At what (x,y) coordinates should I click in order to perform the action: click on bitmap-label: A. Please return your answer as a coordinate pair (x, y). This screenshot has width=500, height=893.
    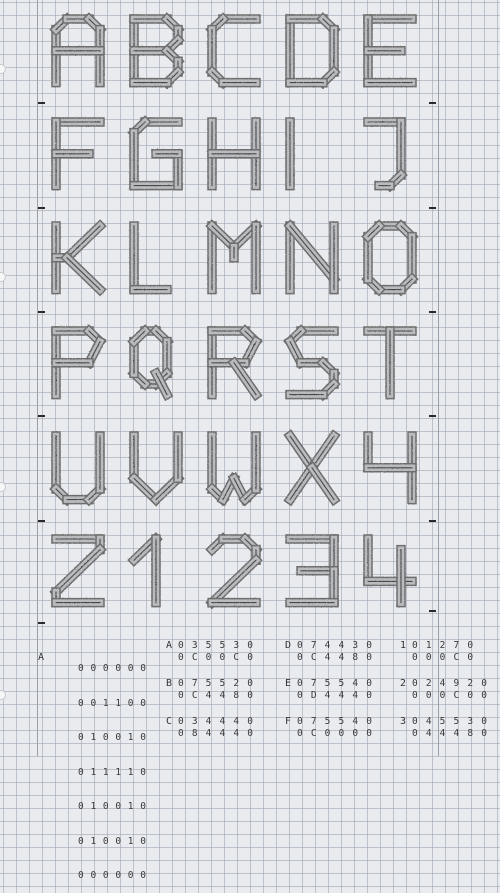
    Looking at the image, I should click on (41, 657).